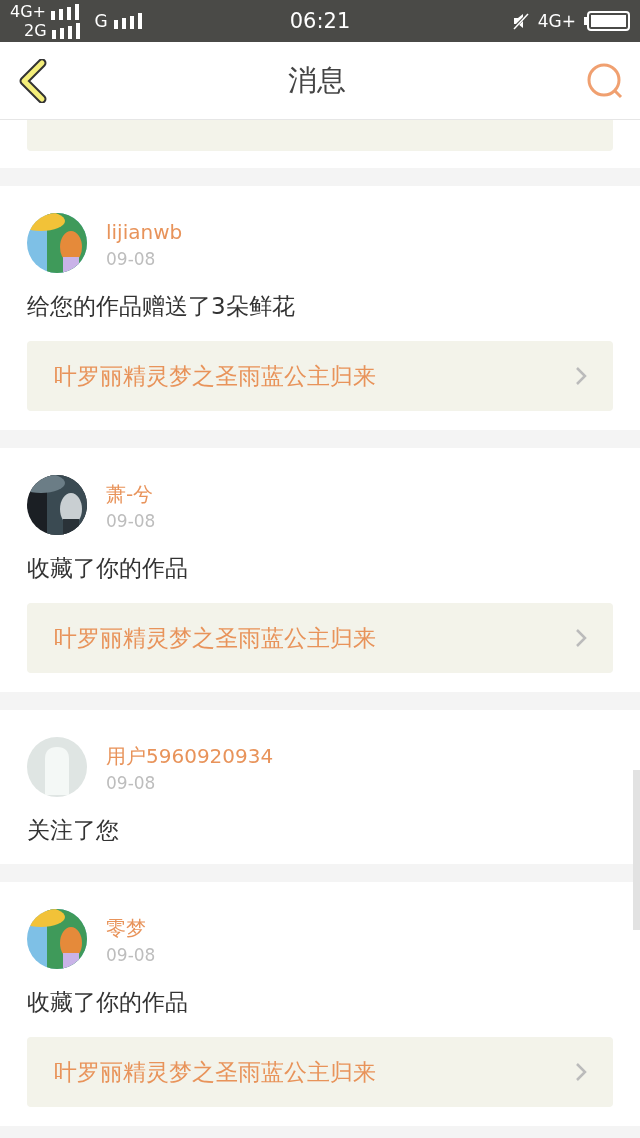  What do you see at coordinates (131, 928) in the screenshot?
I see `user-name: 零梦` at bounding box center [131, 928].